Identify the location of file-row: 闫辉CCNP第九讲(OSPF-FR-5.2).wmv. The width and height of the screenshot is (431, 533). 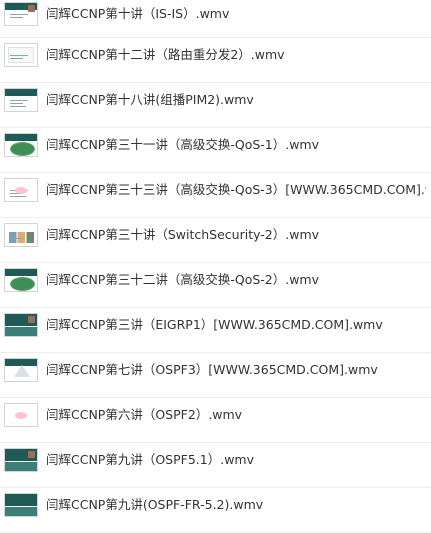
(215, 510).